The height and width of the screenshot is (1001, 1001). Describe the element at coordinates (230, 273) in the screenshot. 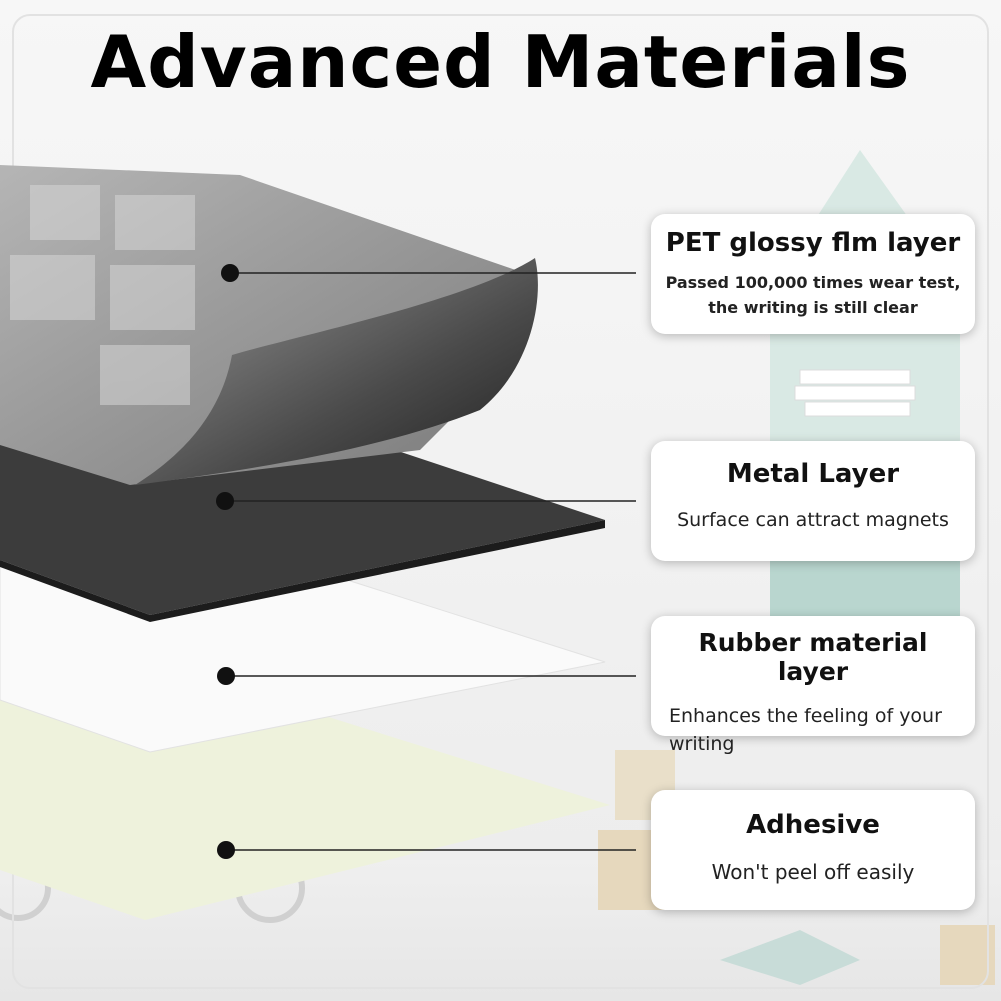

I see `marker-dot-pet` at that location.